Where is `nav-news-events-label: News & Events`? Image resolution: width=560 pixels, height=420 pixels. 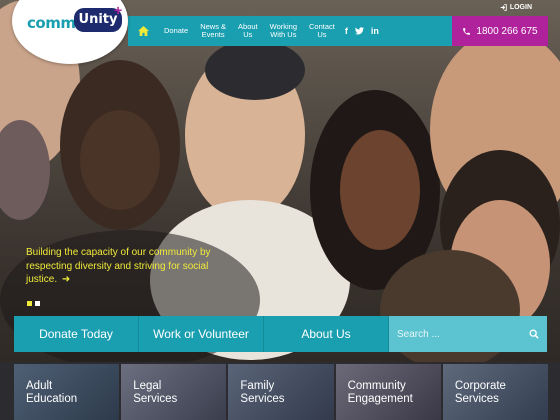 nav-news-events-label: News & Events is located at coordinates (213, 30).